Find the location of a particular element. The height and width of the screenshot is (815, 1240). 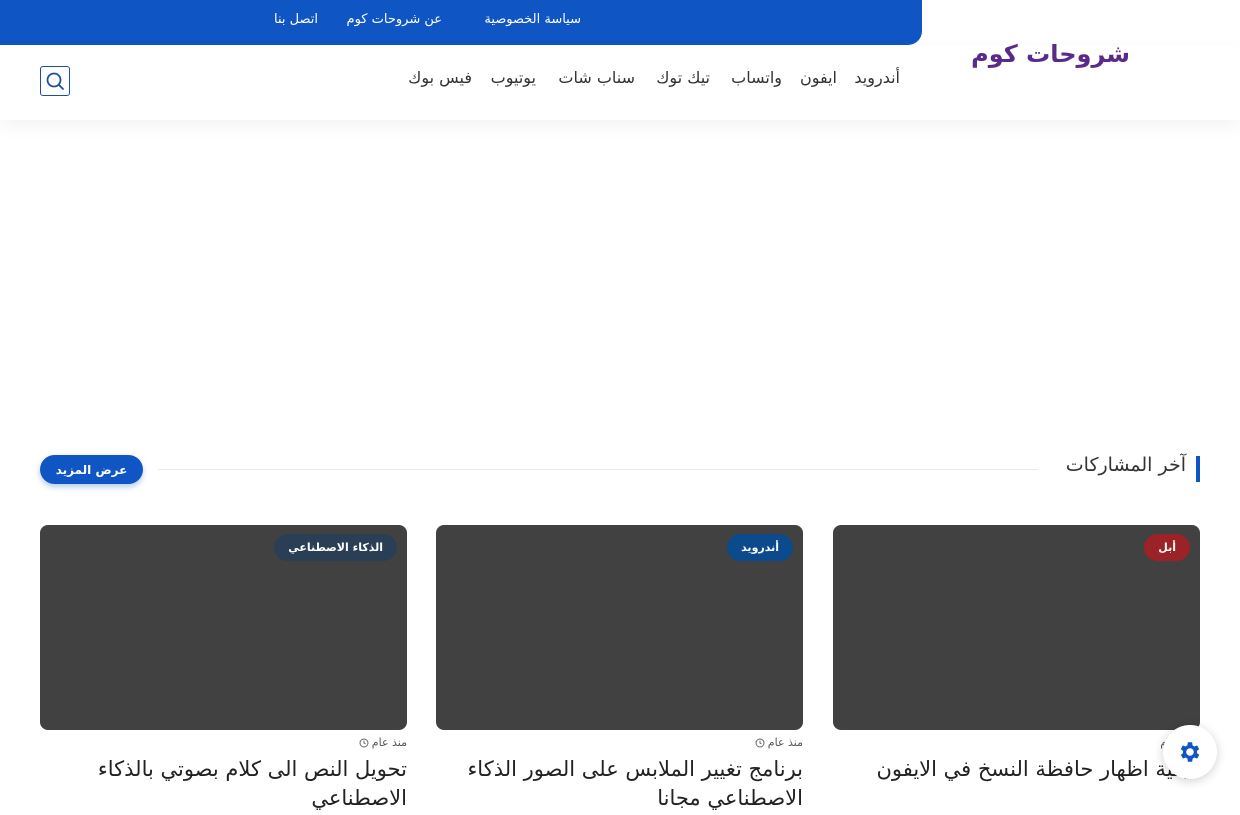

section-title-accent is located at coordinates (1198, 469).